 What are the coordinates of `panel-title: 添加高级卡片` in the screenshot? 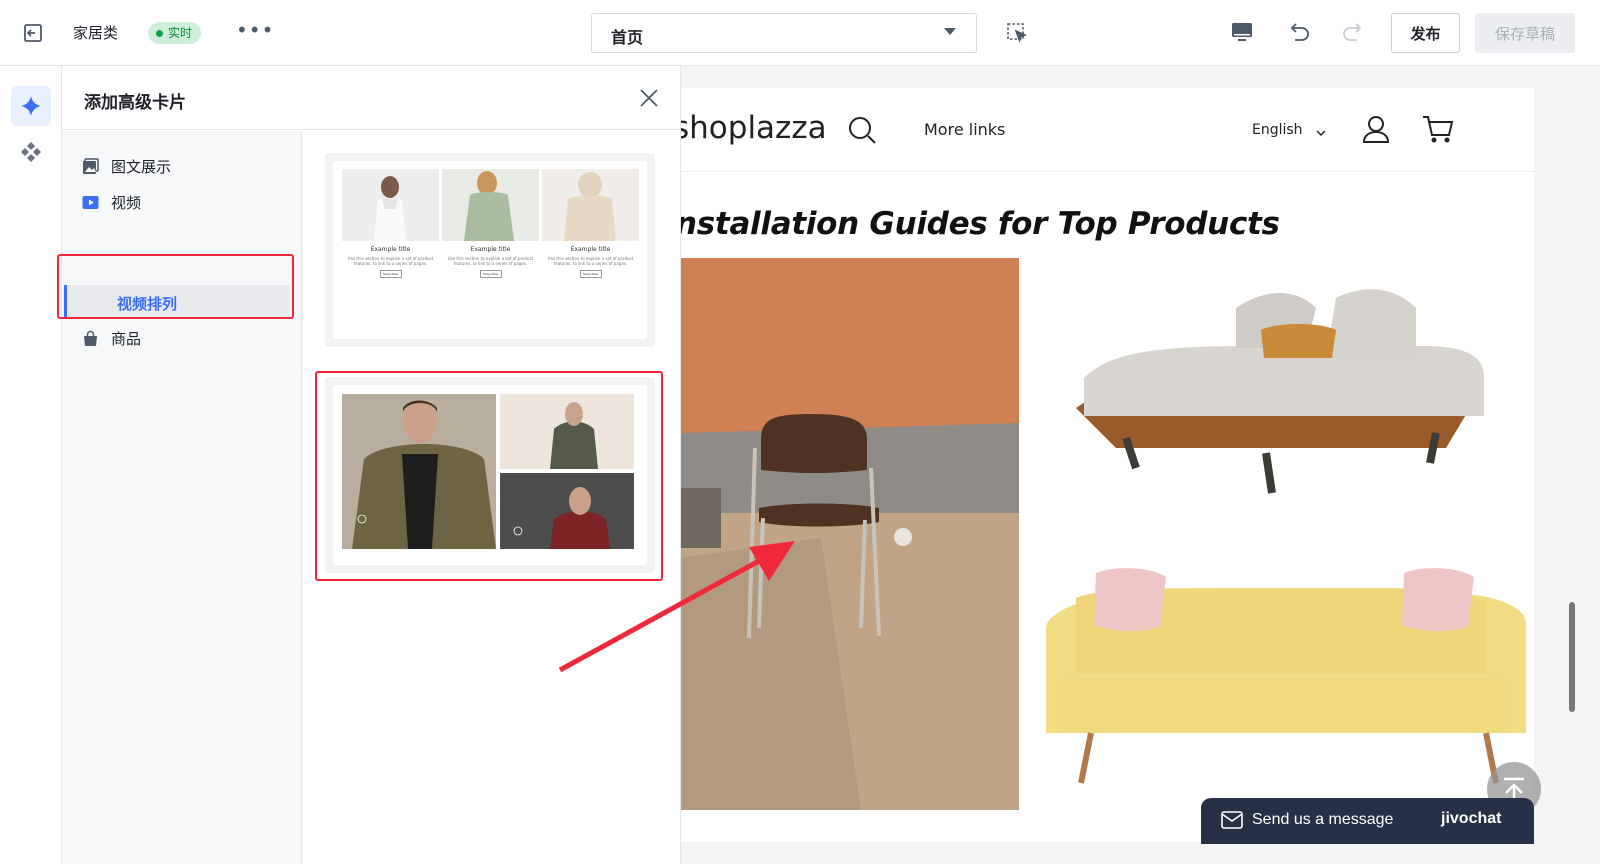 It's located at (135, 103).